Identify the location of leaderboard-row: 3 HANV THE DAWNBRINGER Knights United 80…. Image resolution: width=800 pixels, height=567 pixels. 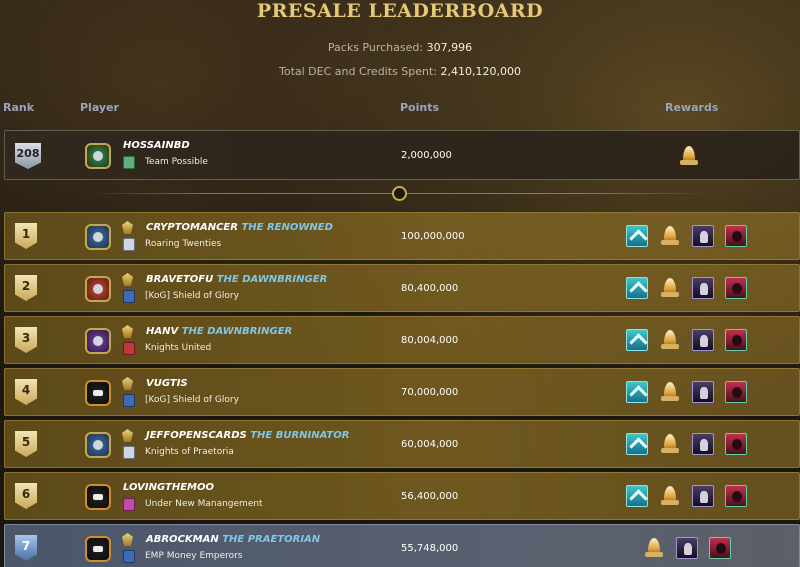
(402, 340).